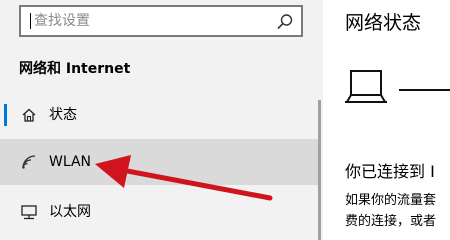  I want to click on section-title: 网络和 Internet, so click(75, 69).